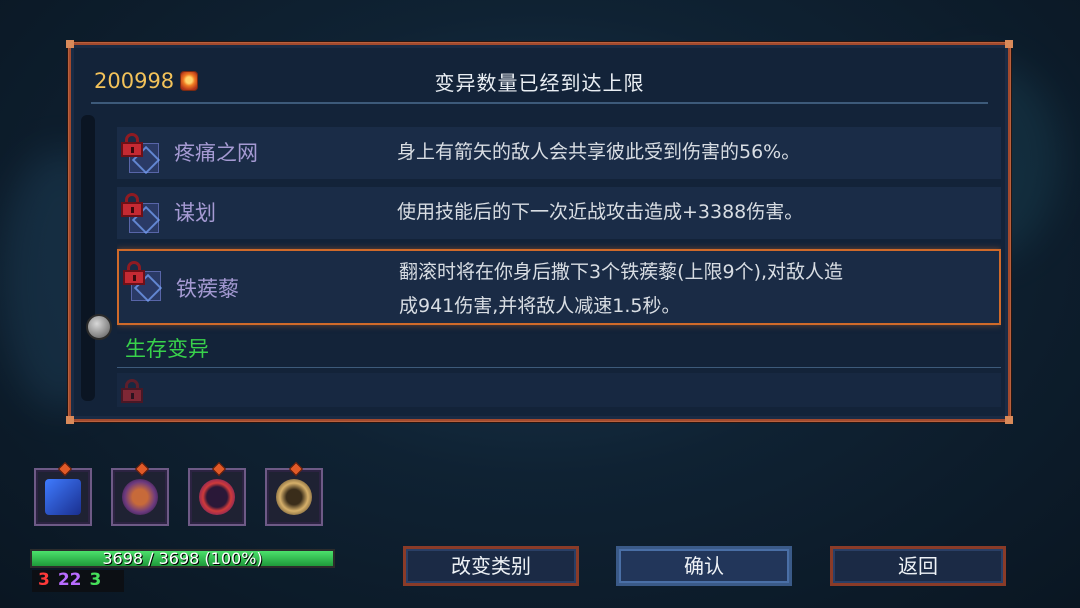 The image size is (1080, 608). What do you see at coordinates (95, 580) in the screenshot?
I see `stat-survival: 3` at bounding box center [95, 580].